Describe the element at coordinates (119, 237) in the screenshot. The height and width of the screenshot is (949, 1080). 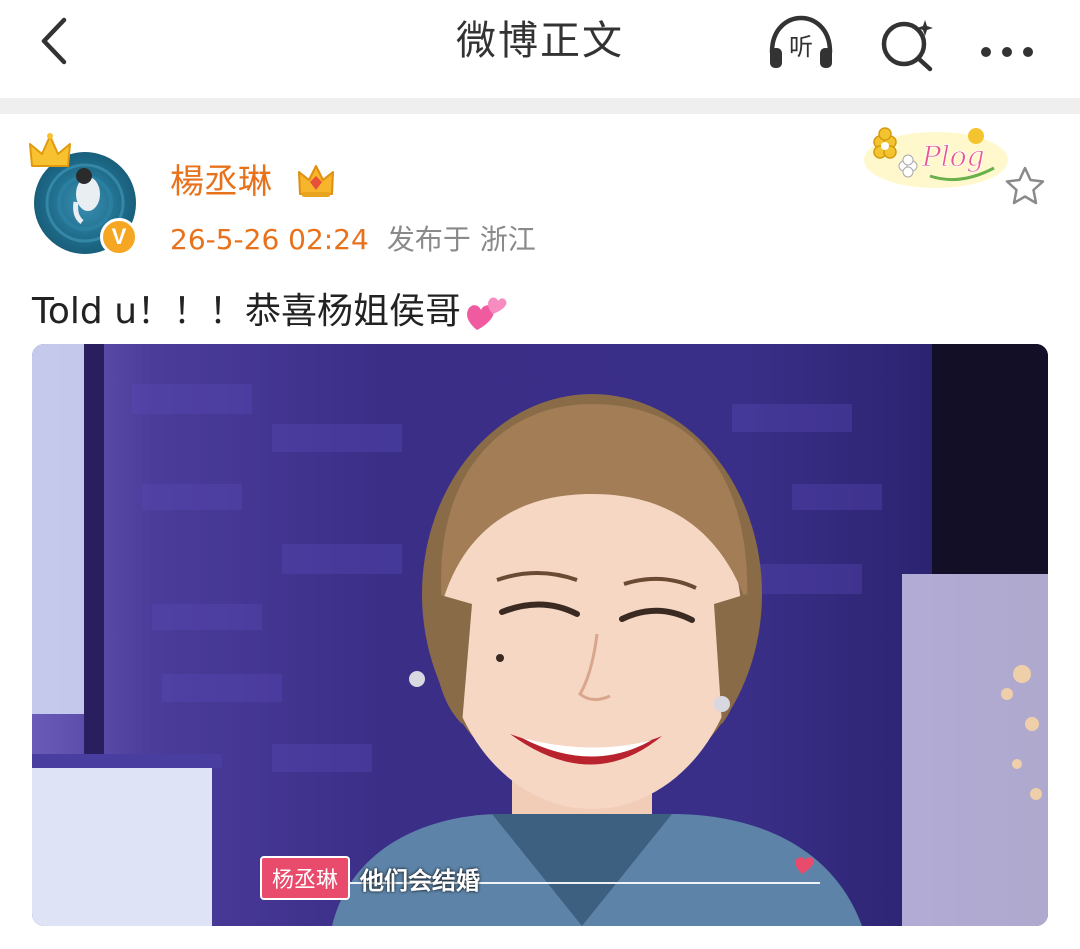
I see `verified-badge: V` at that location.